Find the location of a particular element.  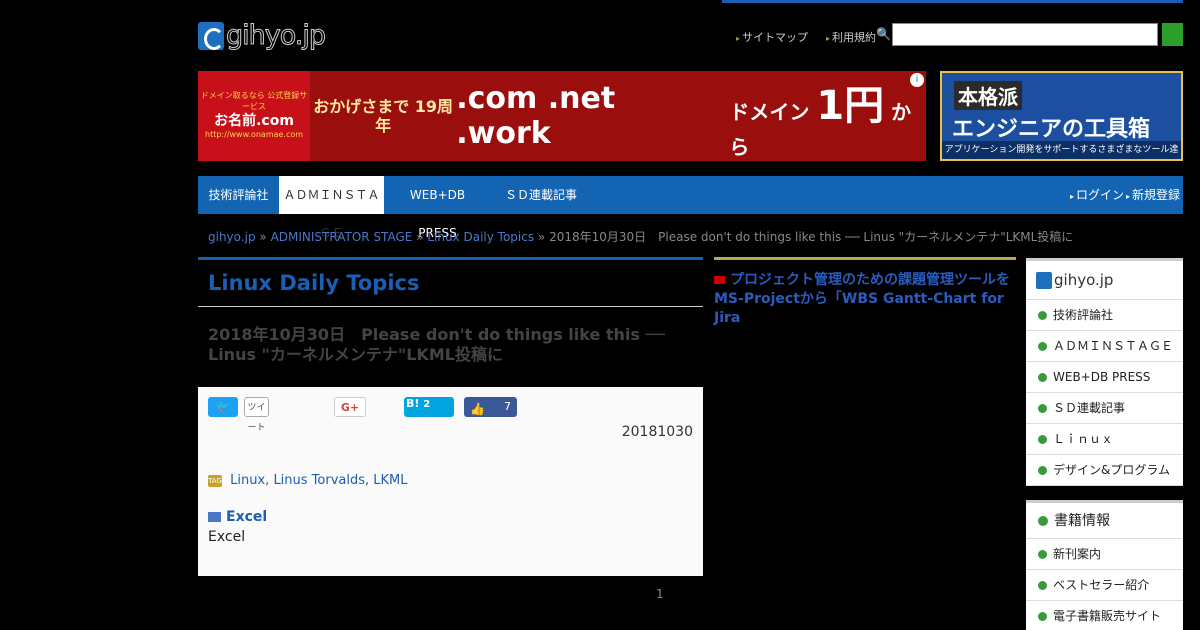

side-books-heading: 書籍情報 is located at coordinates (1104, 521).